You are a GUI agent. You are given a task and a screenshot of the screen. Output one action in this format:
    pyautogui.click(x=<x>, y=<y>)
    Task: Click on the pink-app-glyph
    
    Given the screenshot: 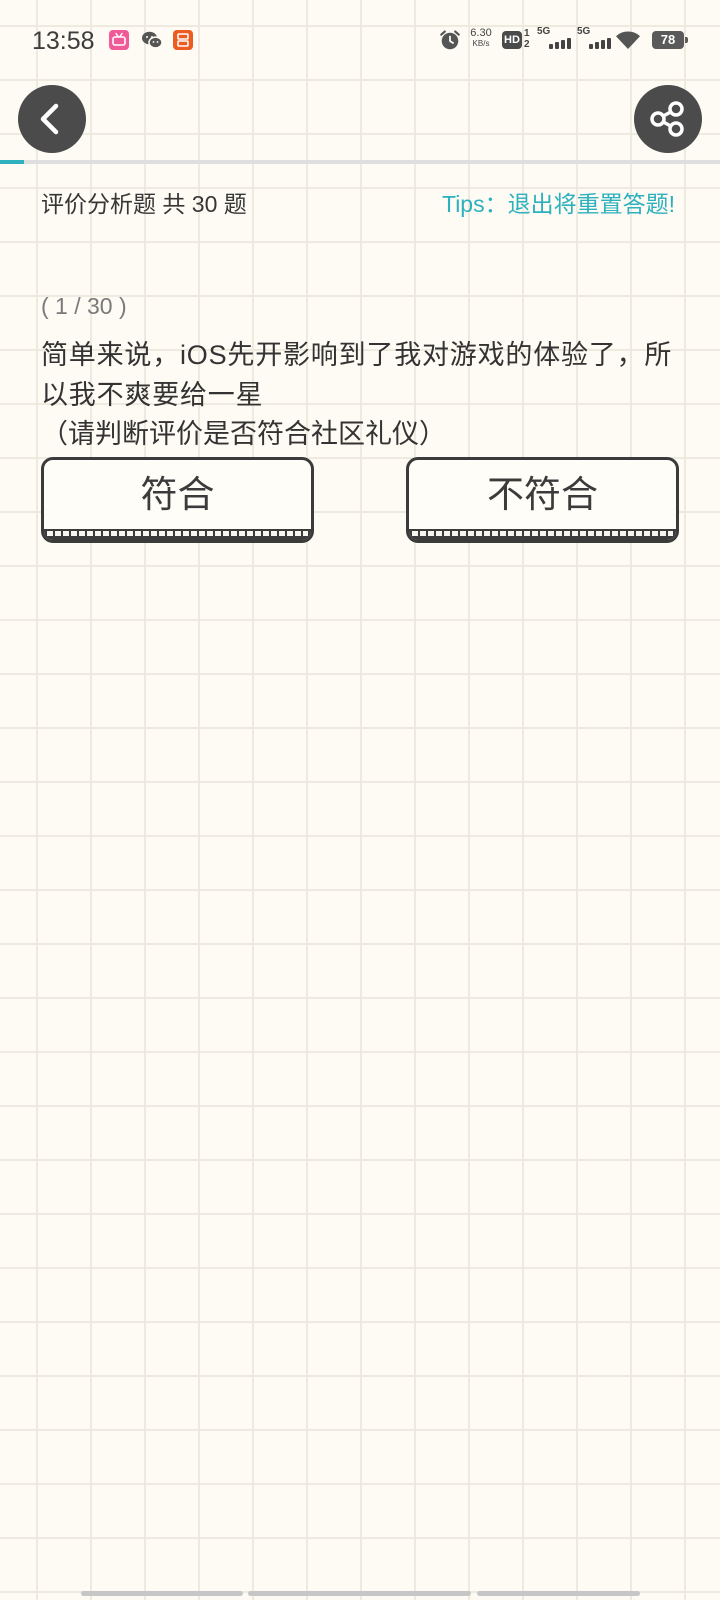 What is the action you would take?
    pyautogui.click(x=119, y=39)
    